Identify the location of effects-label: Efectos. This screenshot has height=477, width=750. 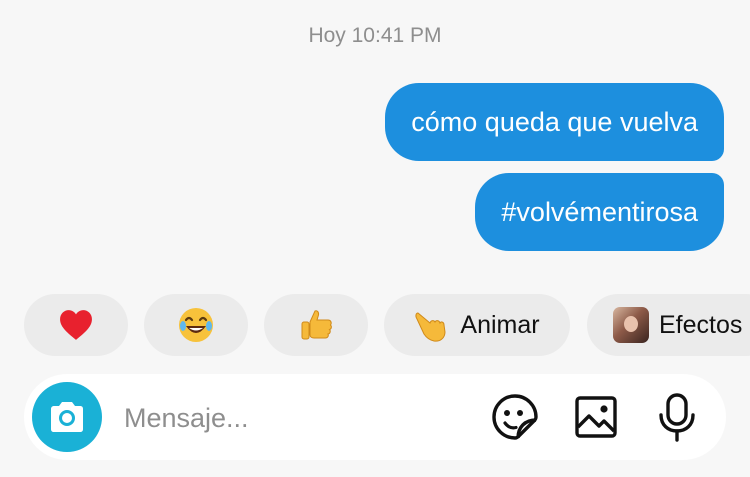
(701, 324).